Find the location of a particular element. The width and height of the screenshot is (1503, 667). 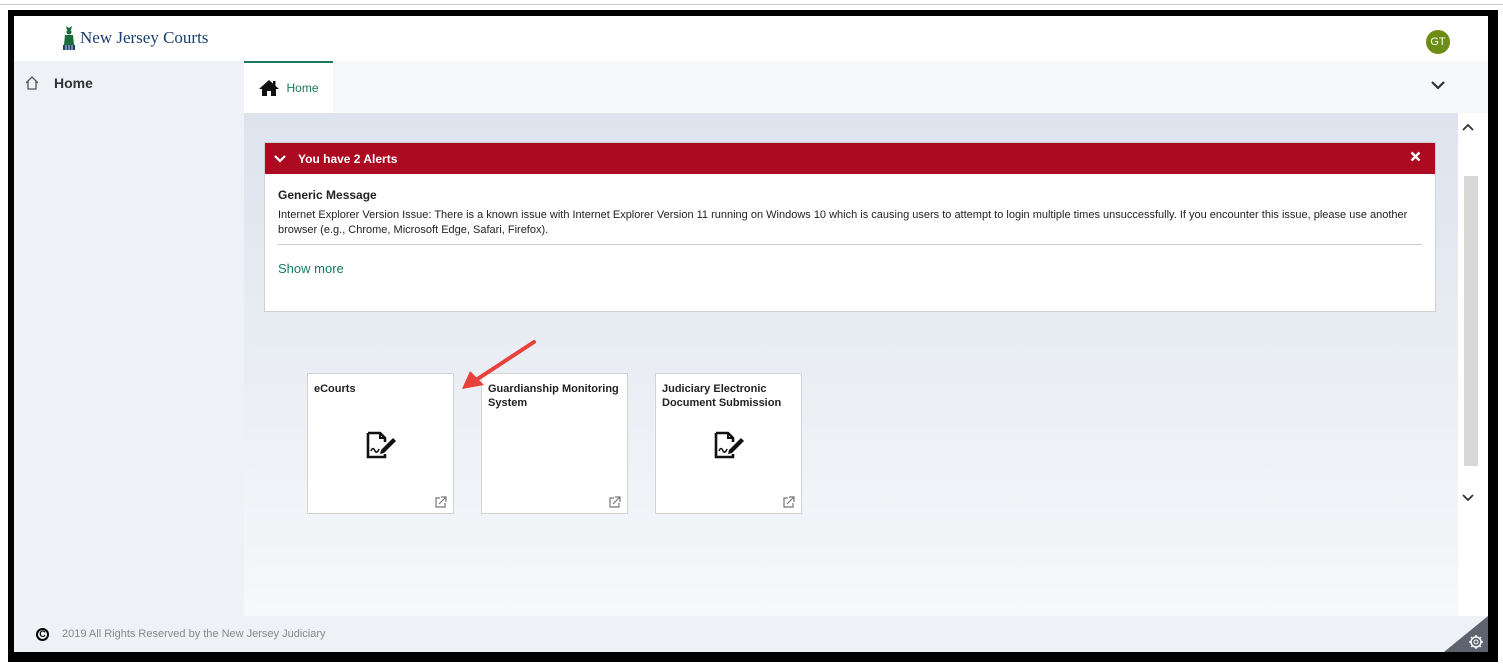

lady-liberty-icon is located at coordinates (69, 38).